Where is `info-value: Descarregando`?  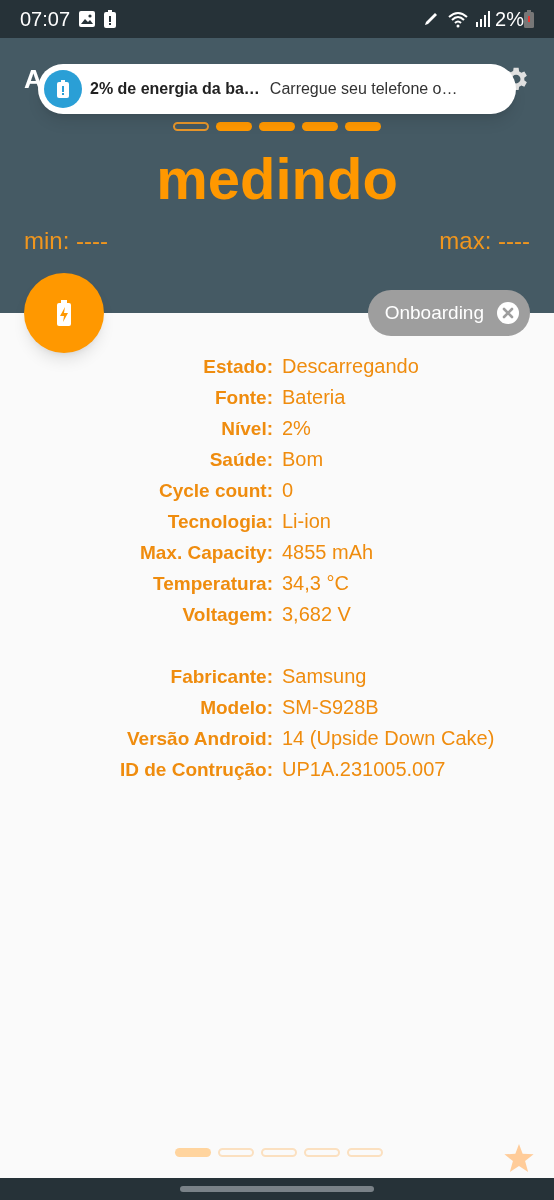 info-value: Descarregando is located at coordinates (351, 366).